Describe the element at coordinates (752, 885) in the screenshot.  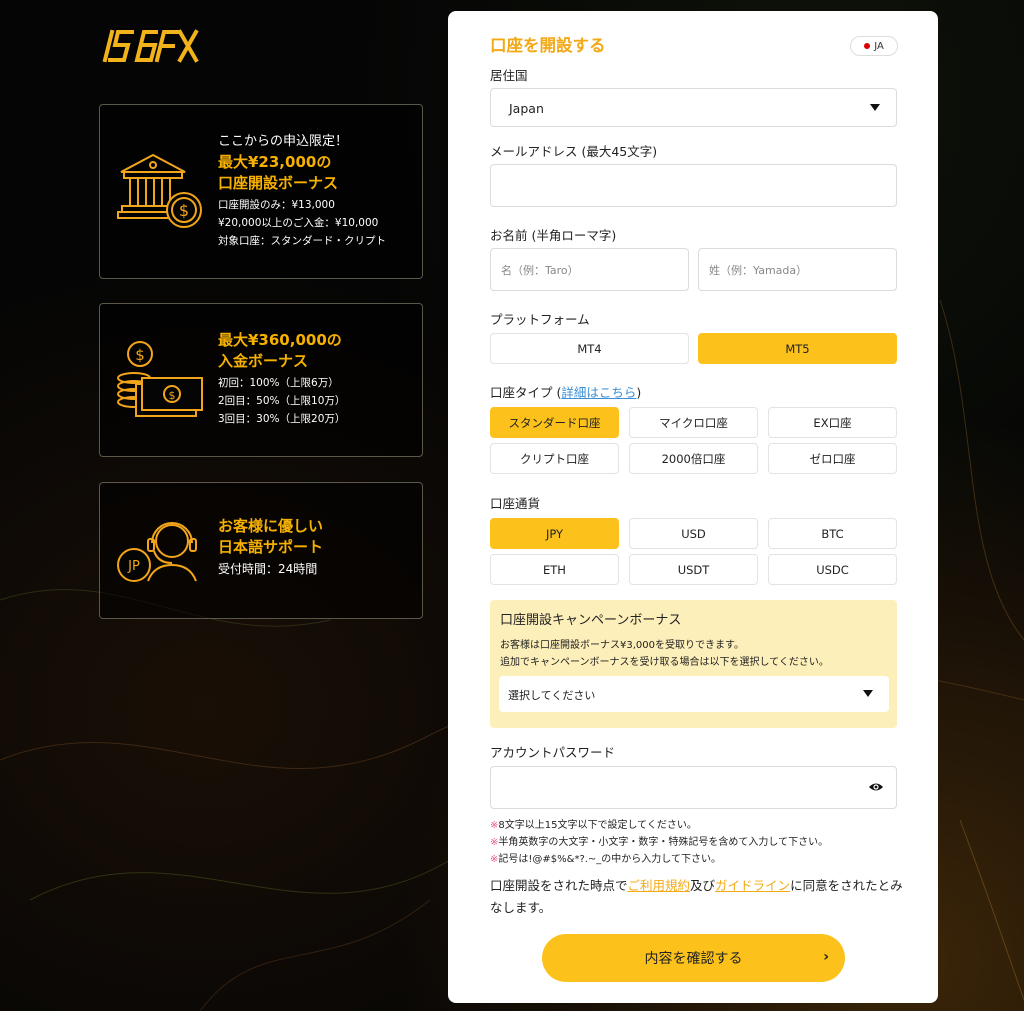
I see `guidelines-link: ガイドライン` at that location.